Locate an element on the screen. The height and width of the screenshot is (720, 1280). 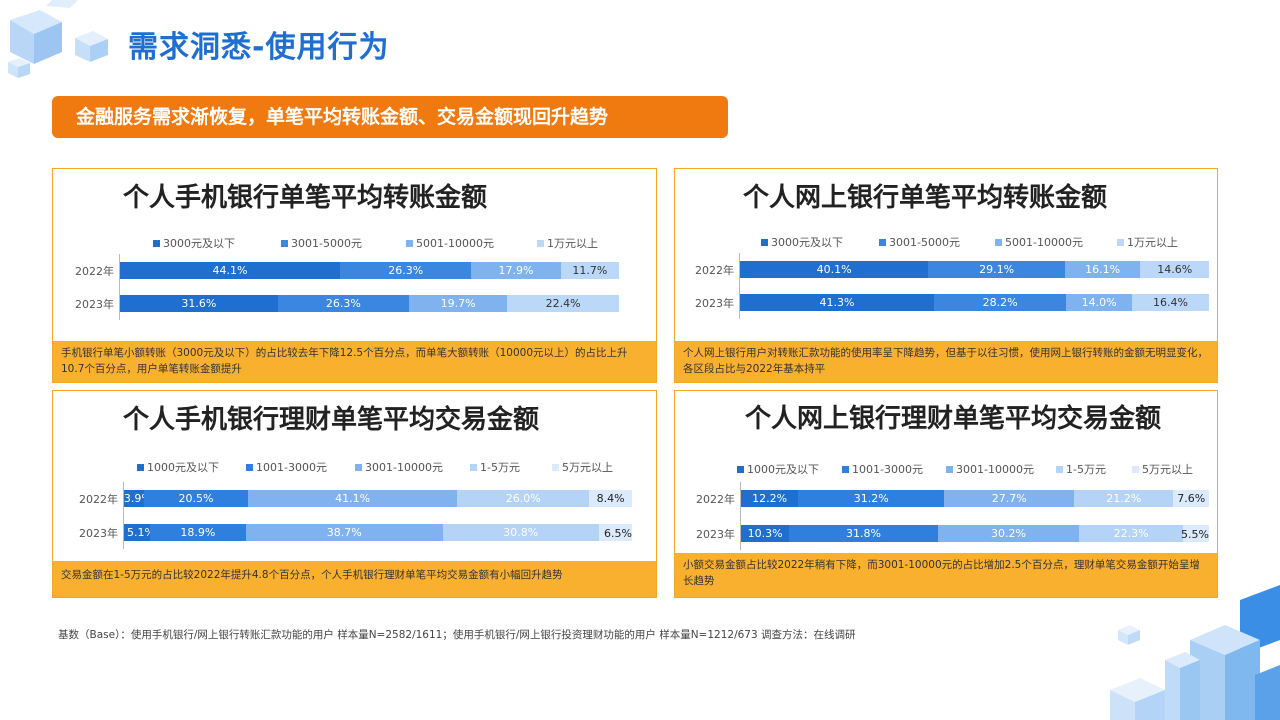
chart-title: 个人手机银行理财单笔平均交易金额 is located at coordinates (331, 420).